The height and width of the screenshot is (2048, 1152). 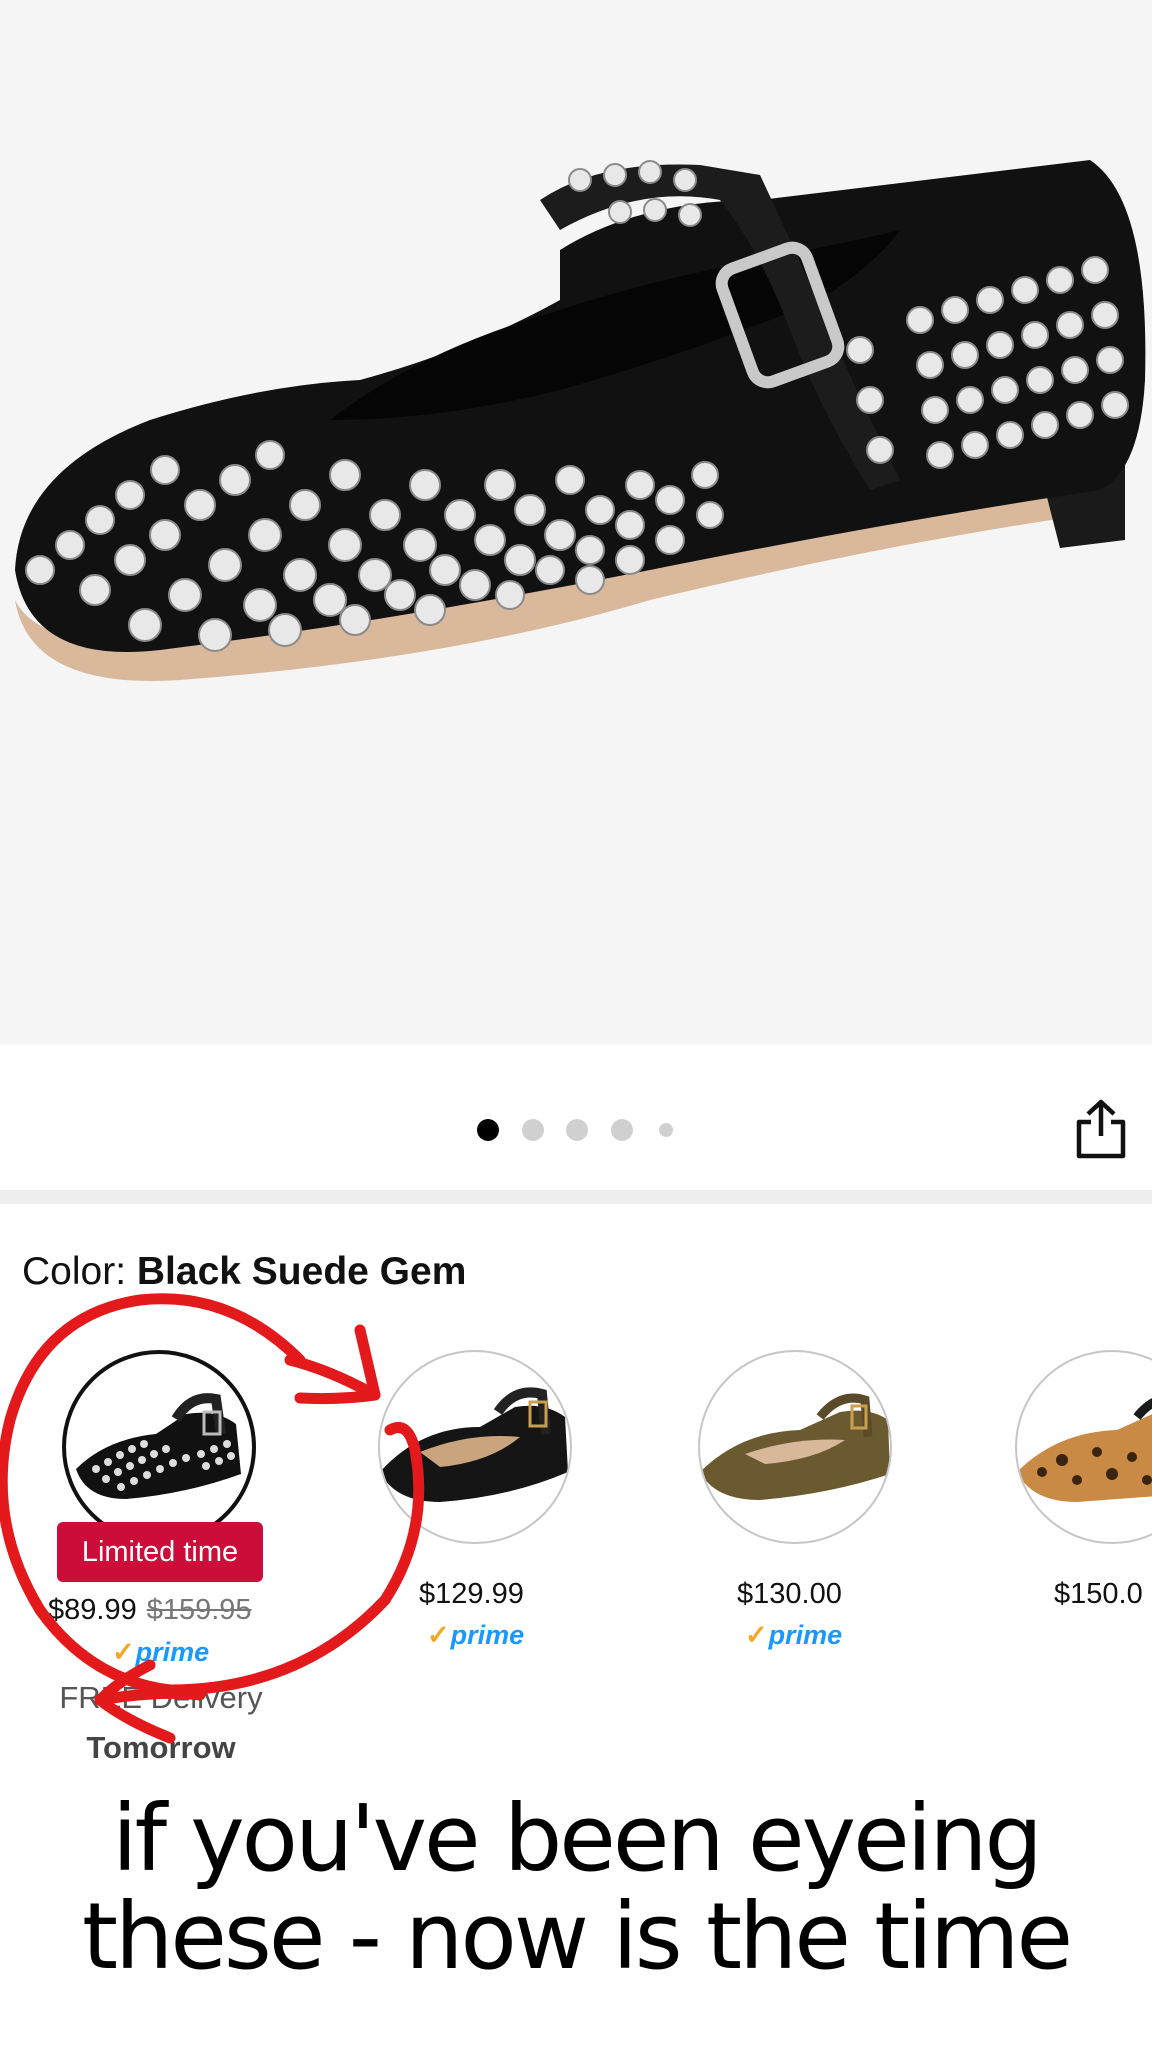 I want to click on color-swatch-leopard, so click(x=1083, y=1447).